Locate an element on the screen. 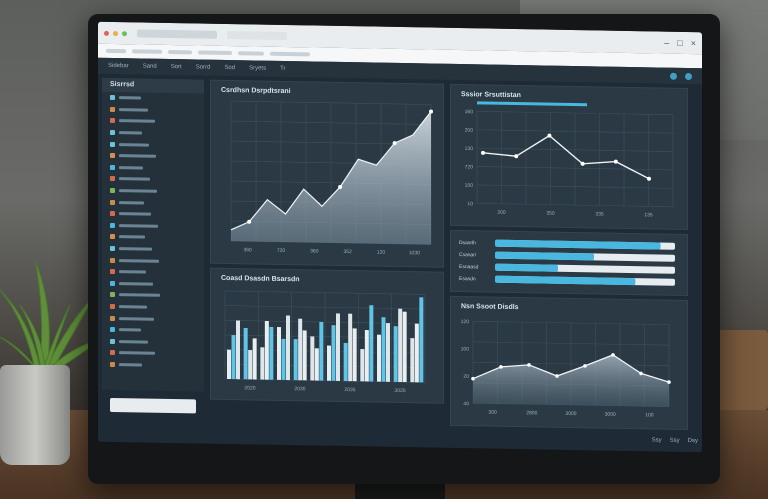  menu-item: Sidebar is located at coordinates (118, 66).